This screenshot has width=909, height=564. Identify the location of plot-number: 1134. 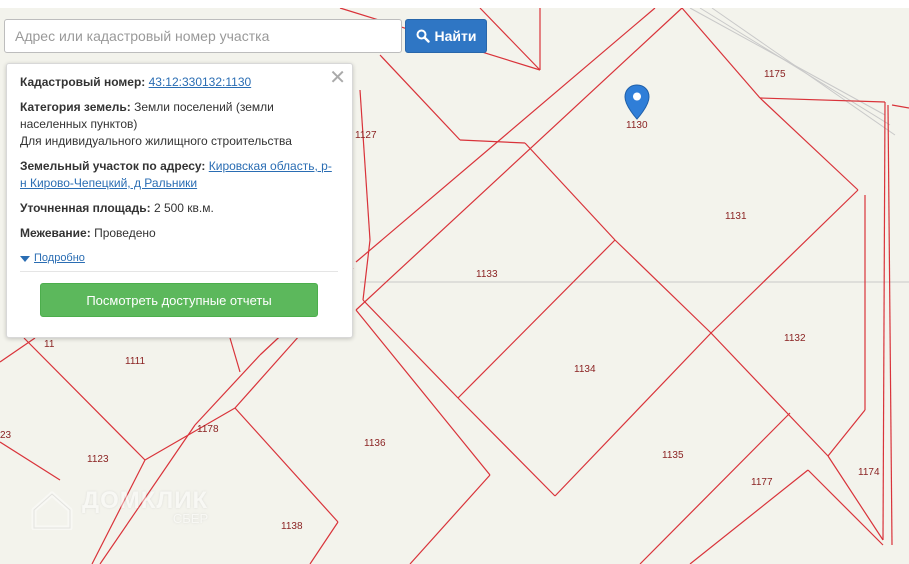
(585, 369).